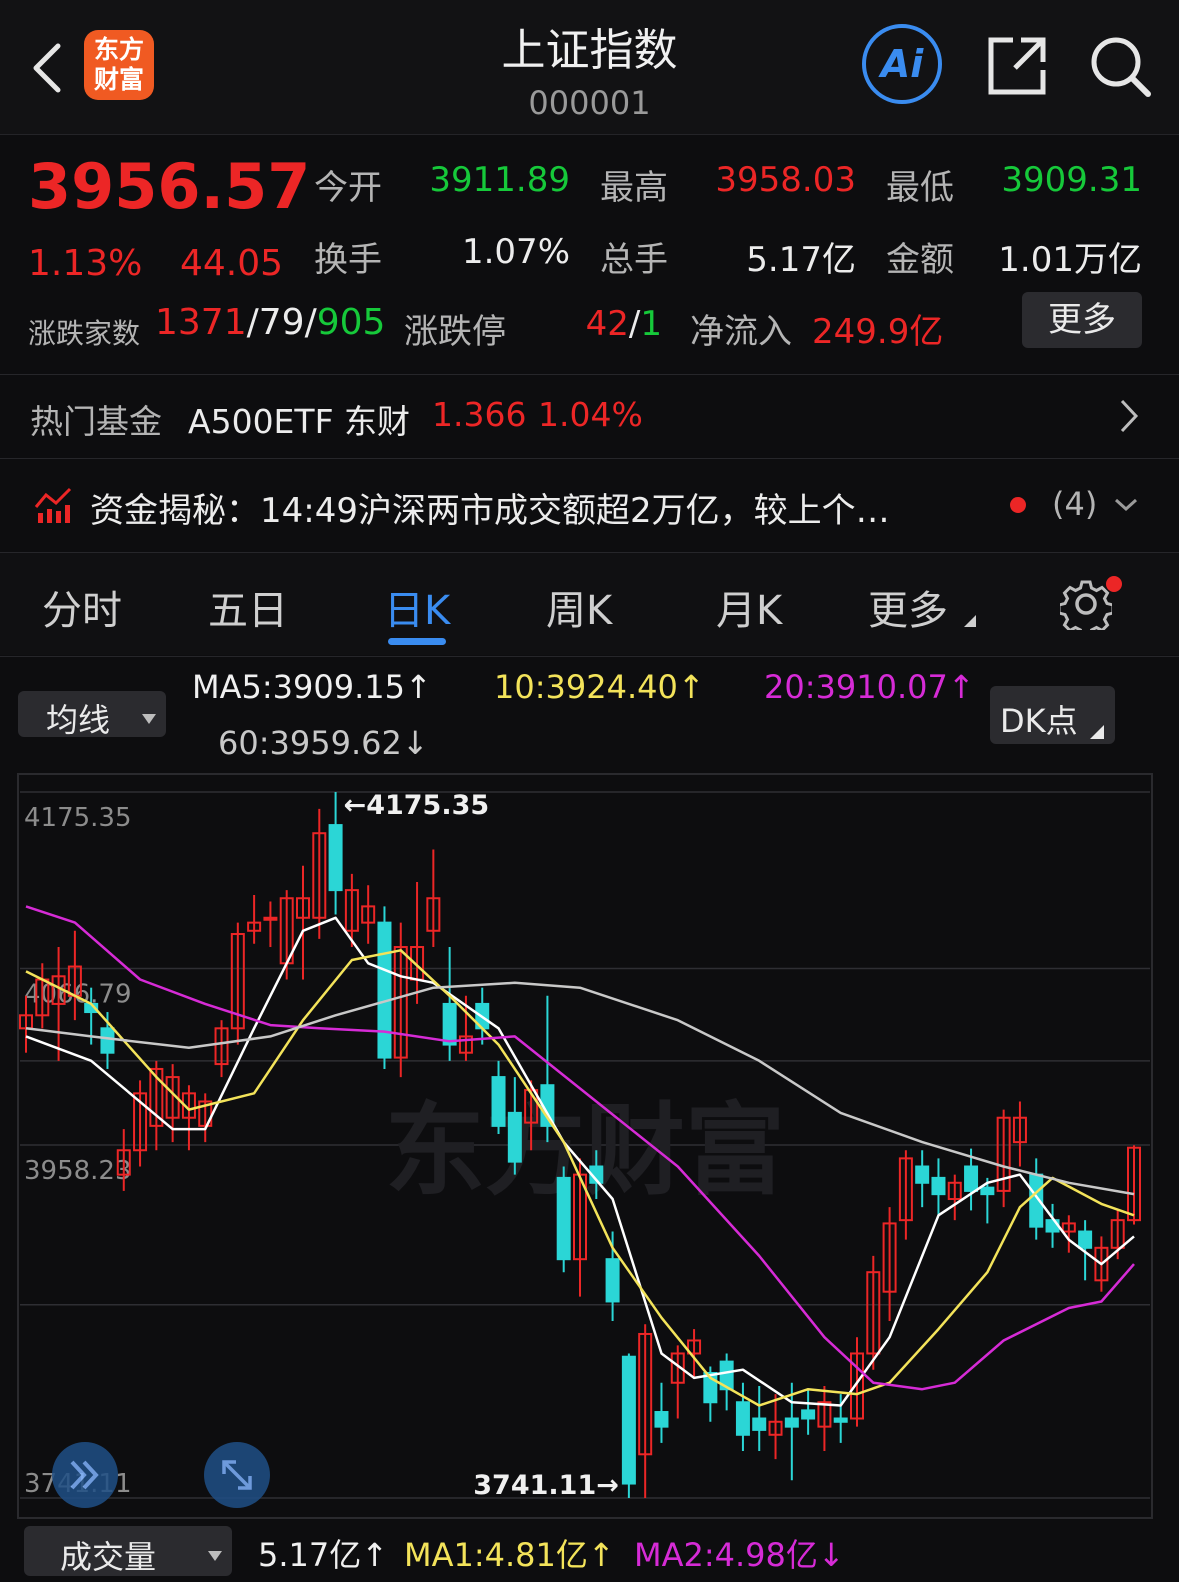 The image size is (1179, 1582). Describe the element at coordinates (348, 260) in the screenshot. I see `turnover-label: 换手` at that location.